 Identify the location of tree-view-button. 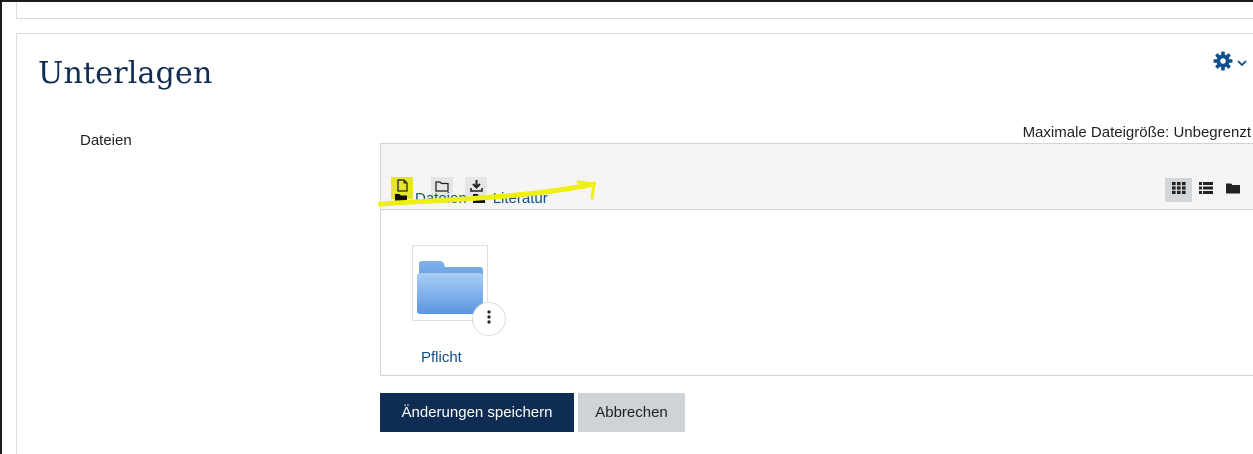
(1232, 190).